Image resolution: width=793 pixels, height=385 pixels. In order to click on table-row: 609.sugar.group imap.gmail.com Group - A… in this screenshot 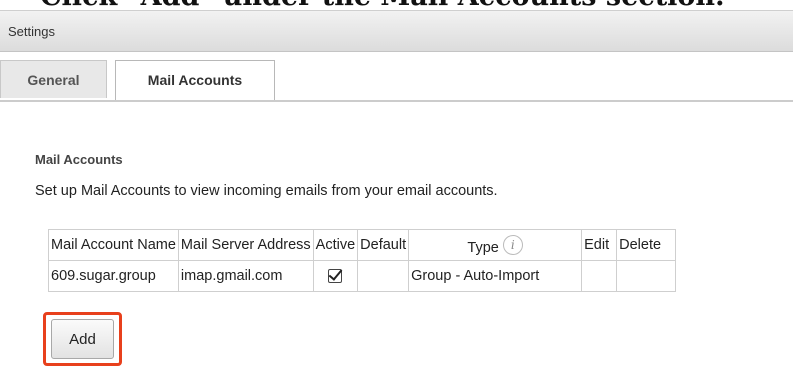, I will do `click(362, 276)`.